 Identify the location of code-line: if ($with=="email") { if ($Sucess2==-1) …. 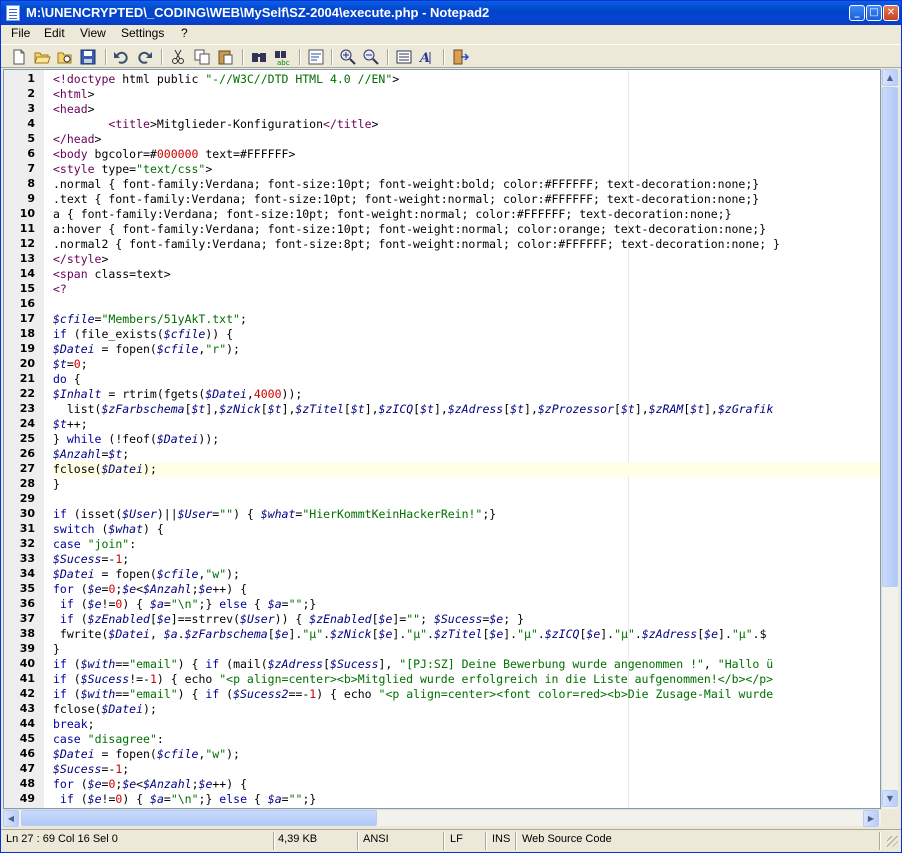
(413, 694).